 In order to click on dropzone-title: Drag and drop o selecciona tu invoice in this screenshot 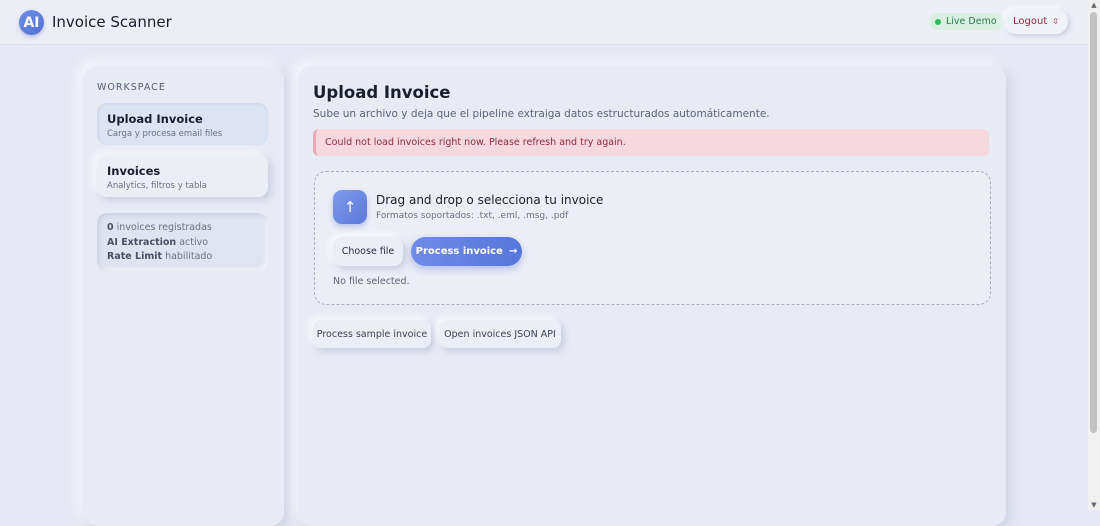, I will do `click(490, 200)`.